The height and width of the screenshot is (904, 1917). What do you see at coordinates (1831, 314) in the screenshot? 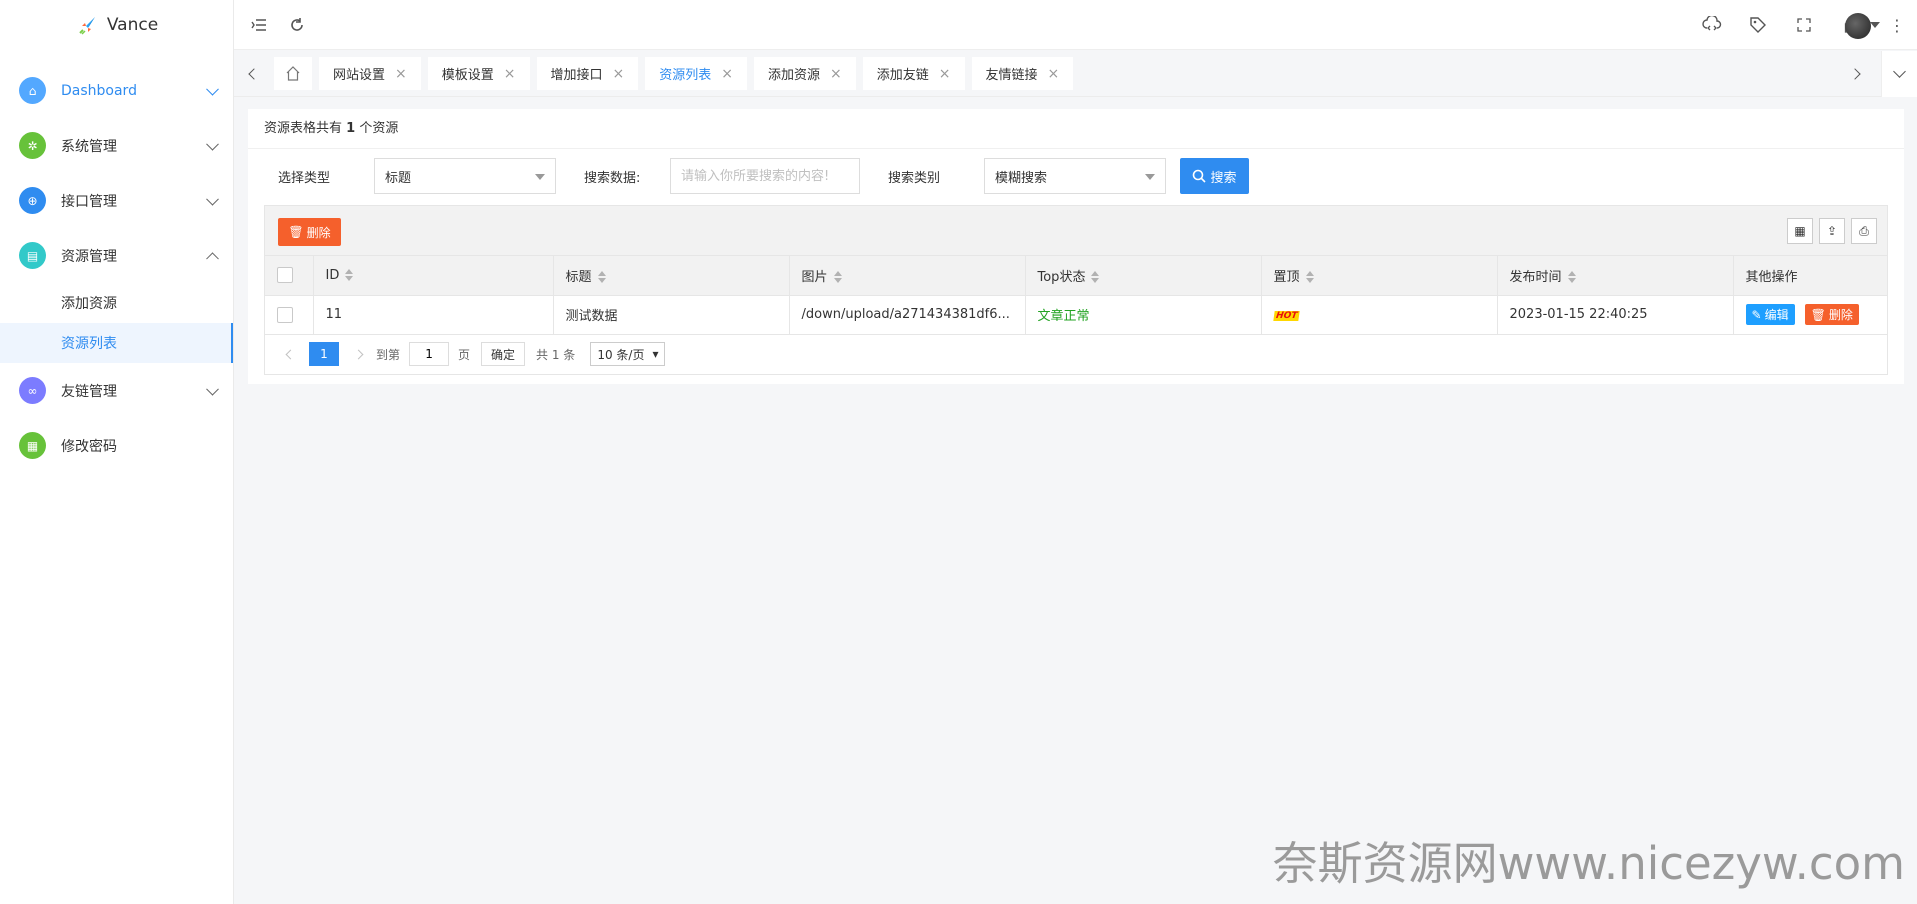
I see `delete-button: 🗑 删除` at bounding box center [1831, 314].